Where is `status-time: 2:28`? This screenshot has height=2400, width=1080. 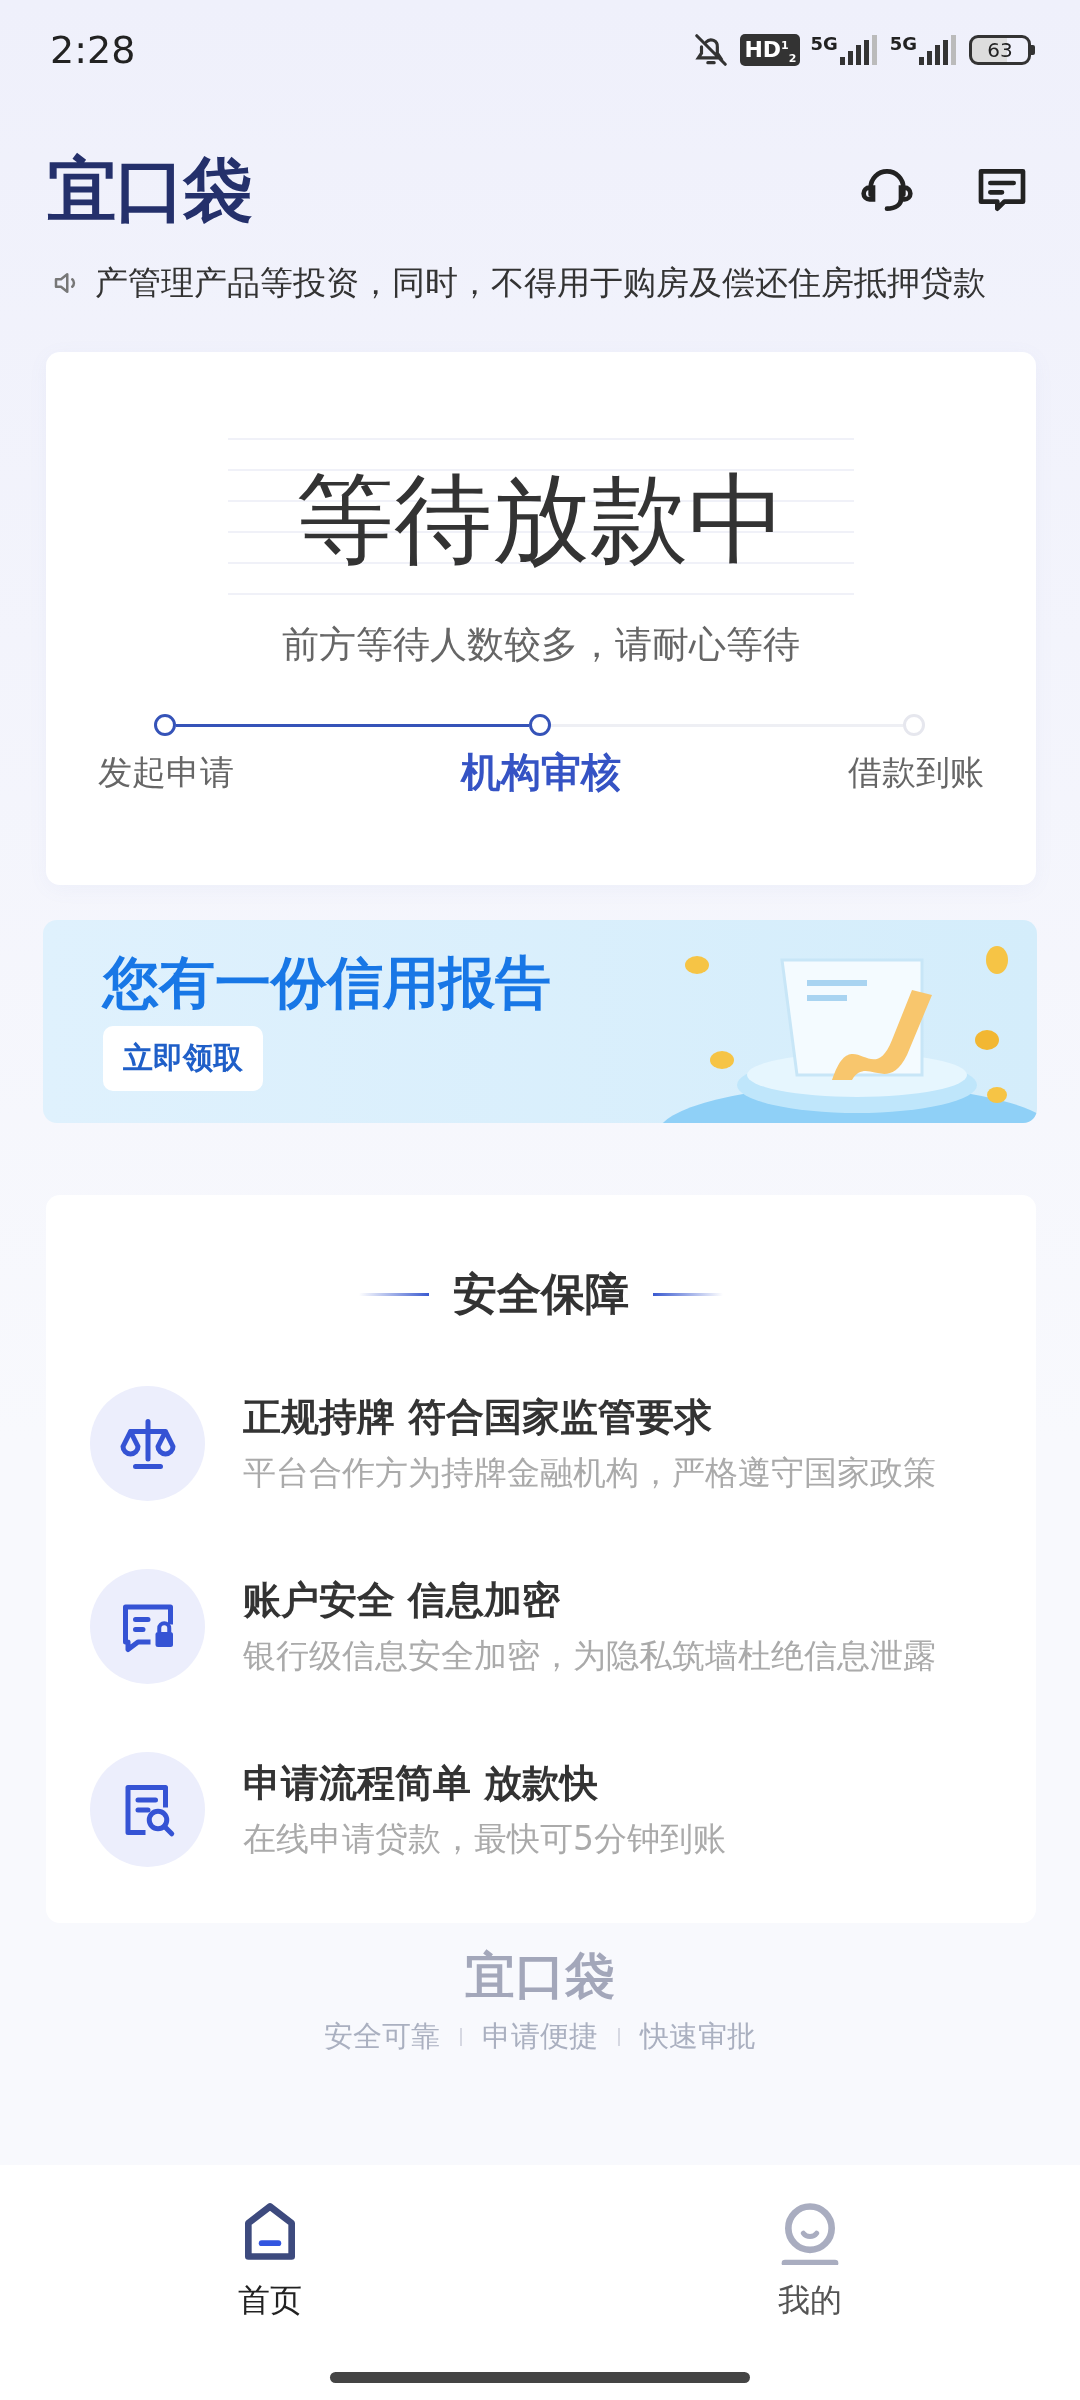 status-time: 2:28 is located at coordinates (93, 50).